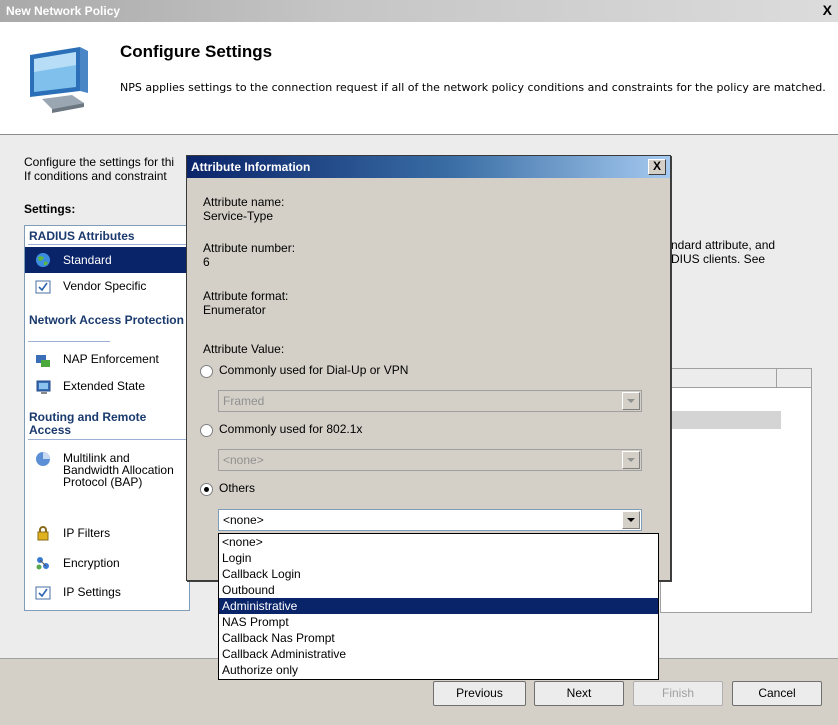  I want to click on lock-icon, so click(43, 533).